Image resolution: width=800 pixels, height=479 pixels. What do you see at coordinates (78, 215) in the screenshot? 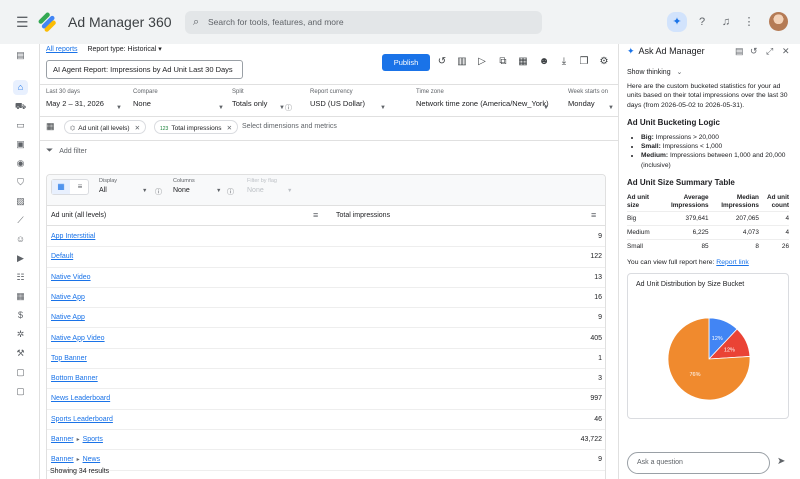
I see `column-header-ad-unit: Ad unit (all levels)` at bounding box center [78, 215].